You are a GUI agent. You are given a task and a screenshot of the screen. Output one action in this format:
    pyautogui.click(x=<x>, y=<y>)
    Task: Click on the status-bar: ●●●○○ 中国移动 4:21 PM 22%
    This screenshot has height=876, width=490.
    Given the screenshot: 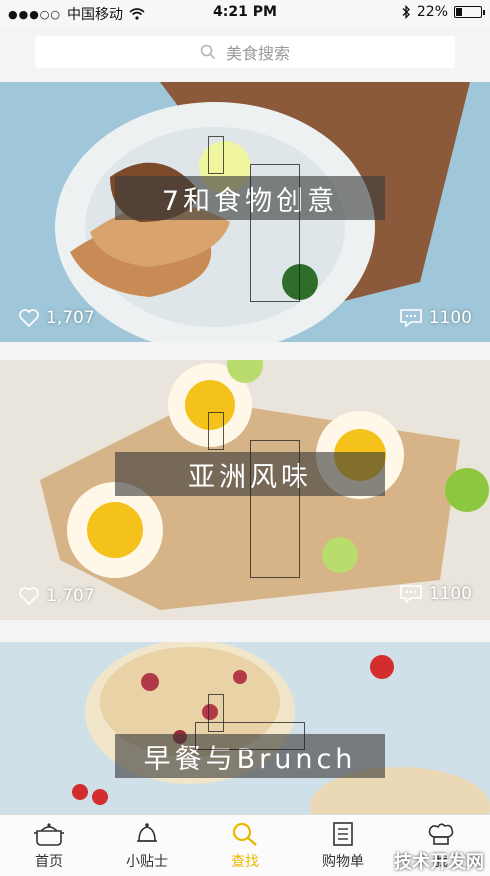 What is the action you would take?
    pyautogui.click(x=245, y=13)
    